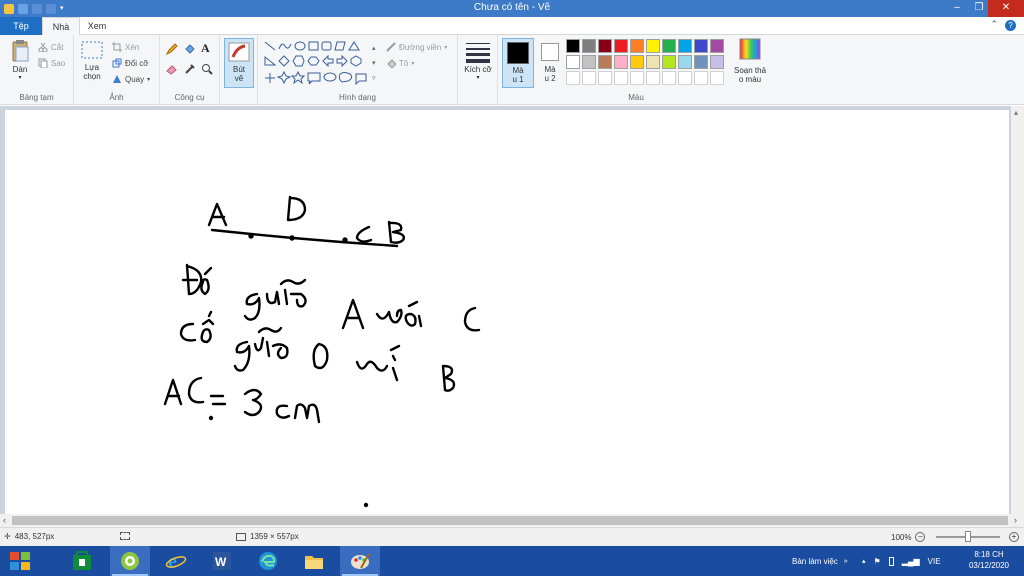 The image size is (1024, 576). What do you see at coordinates (416, 47) in the screenshot?
I see `outline-button: Đường viền ▾` at bounding box center [416, 47].